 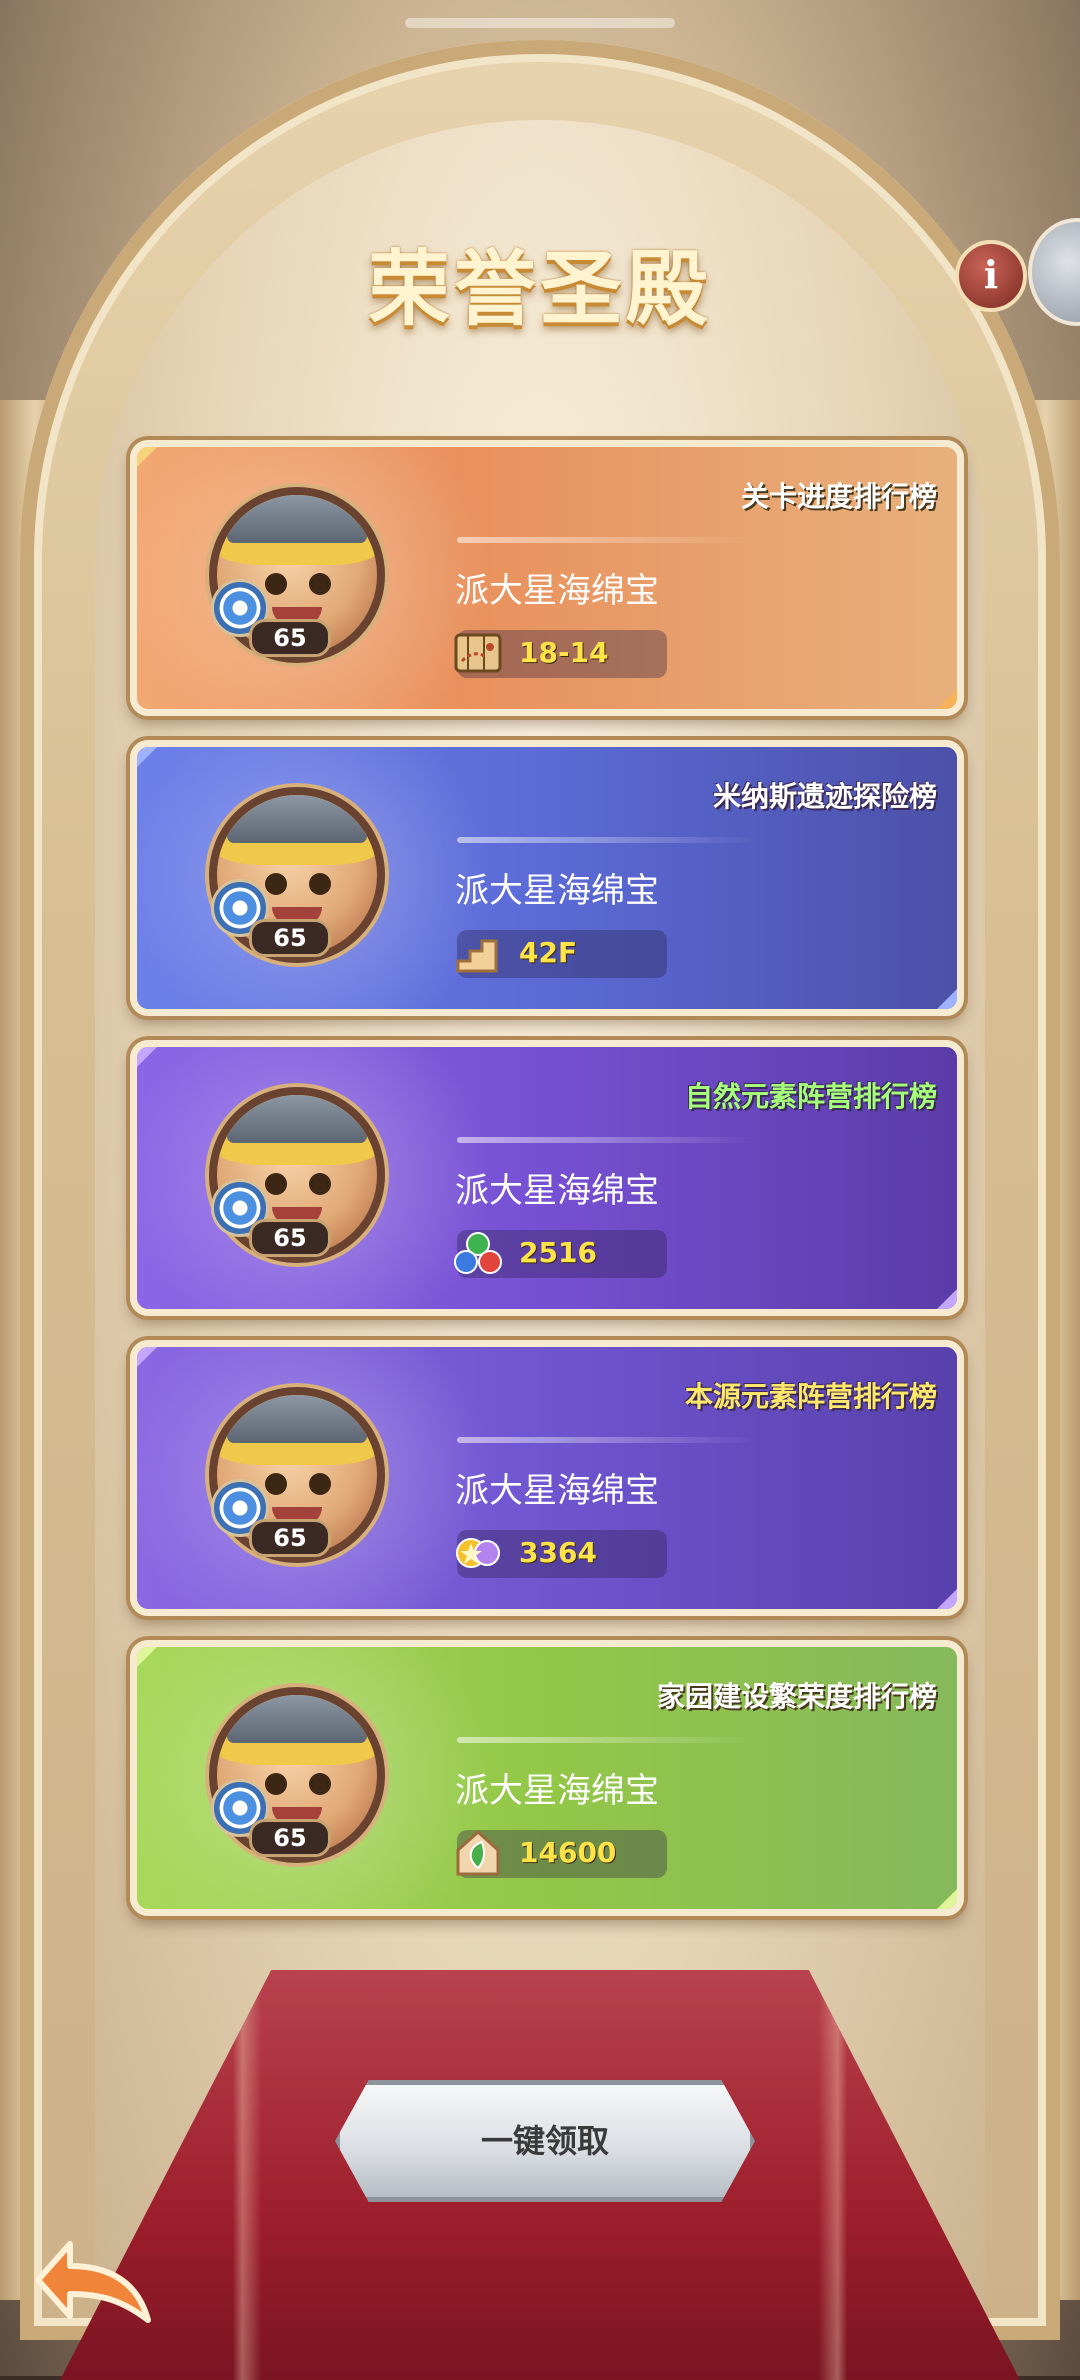 I want to click on ranking-card-origin-elements: 本源元素阵营排行榜 65 派大星海绵宝 3364, so click(x=547, y=1478).